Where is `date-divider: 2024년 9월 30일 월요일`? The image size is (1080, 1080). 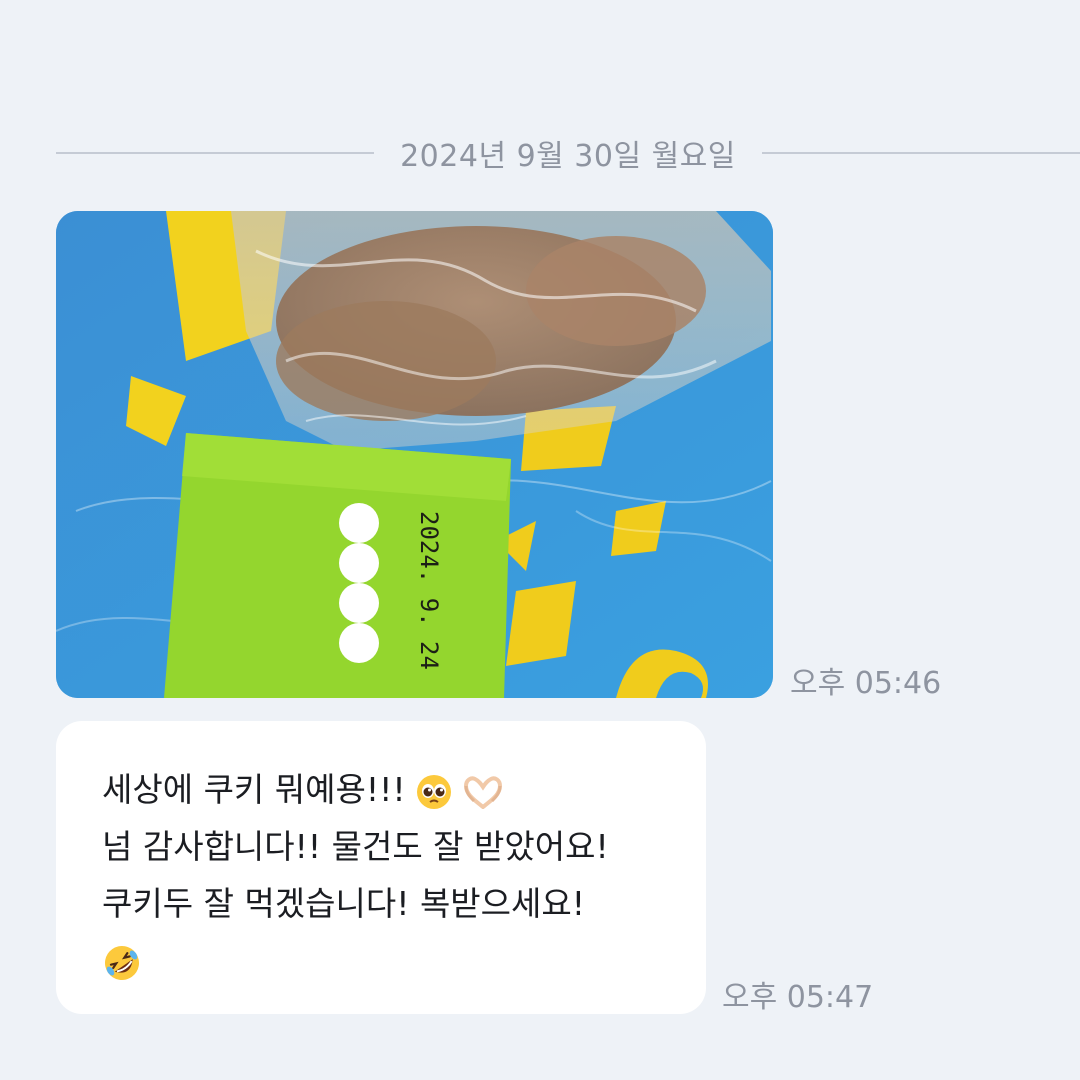 date-divider: 2024년 9월 30일 월요일 is located at coordinates (568, 153).